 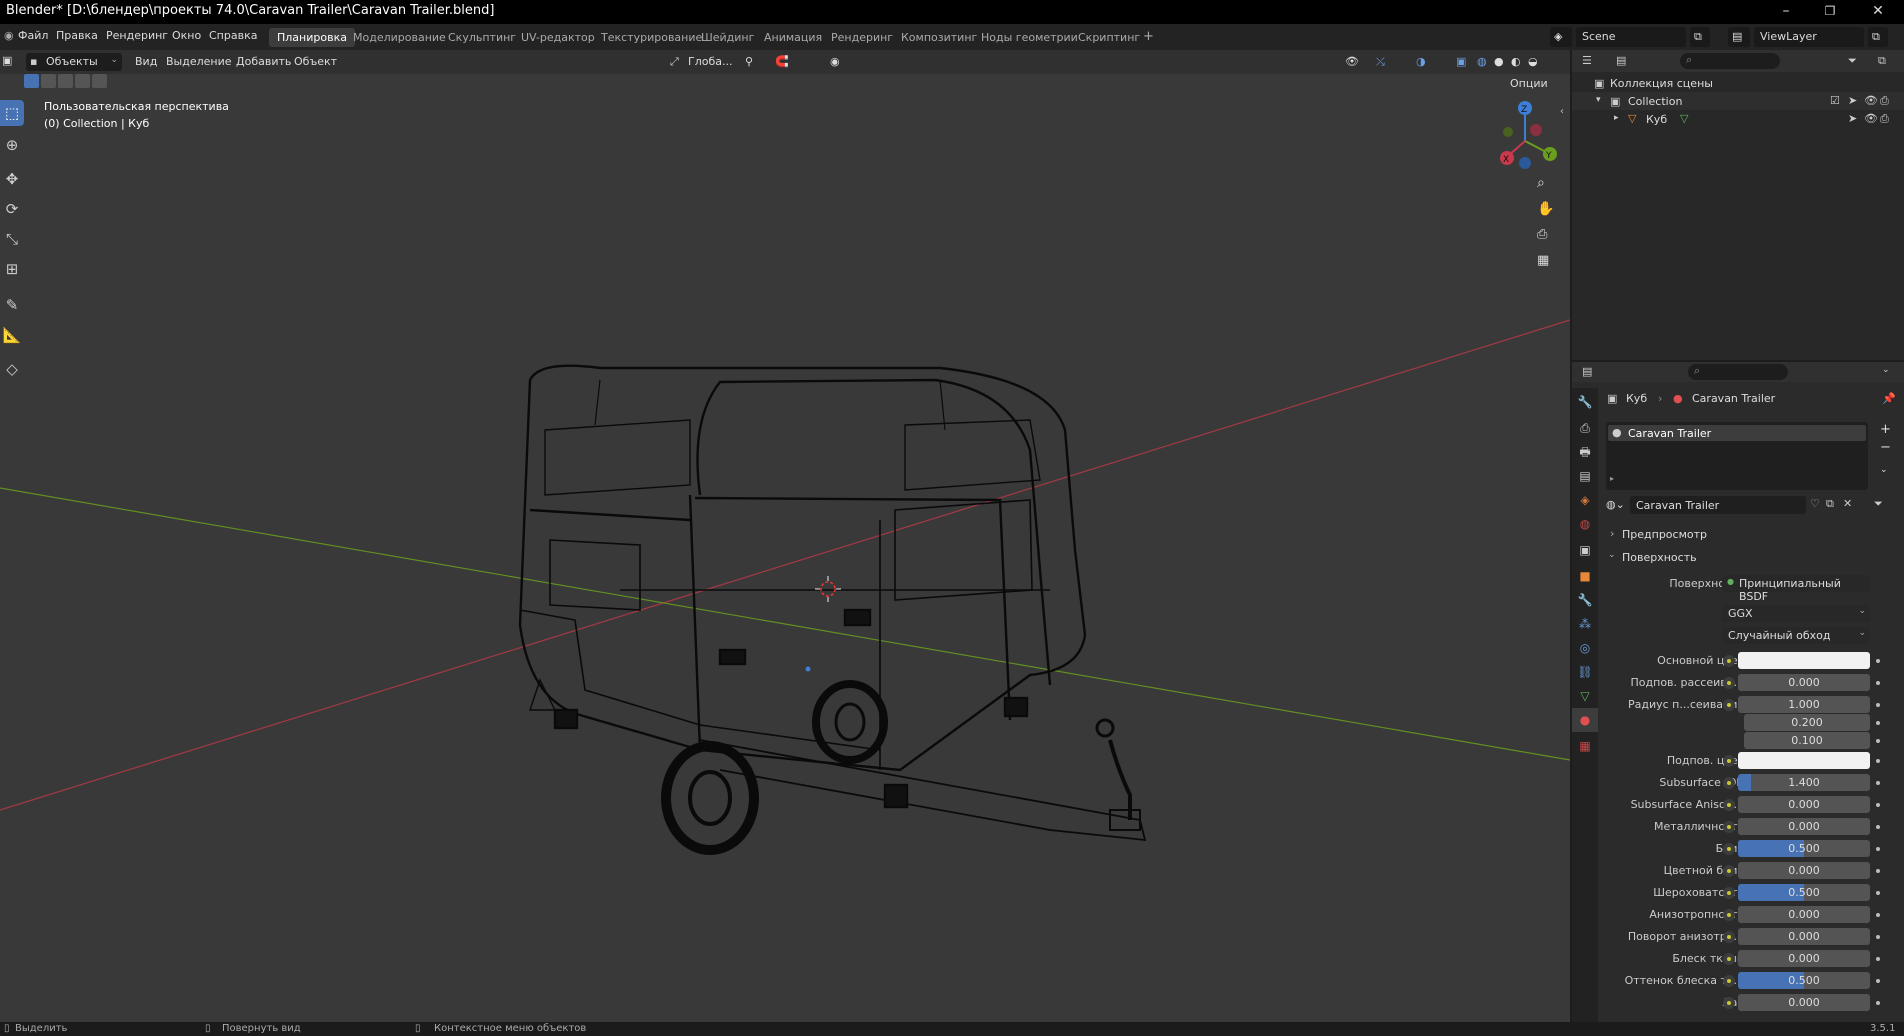 What do you see at coordinates (1835, 100) in the screenshot?
I see `exclude-checkbox-icon: ☑` at bounding box center [1835, 100].